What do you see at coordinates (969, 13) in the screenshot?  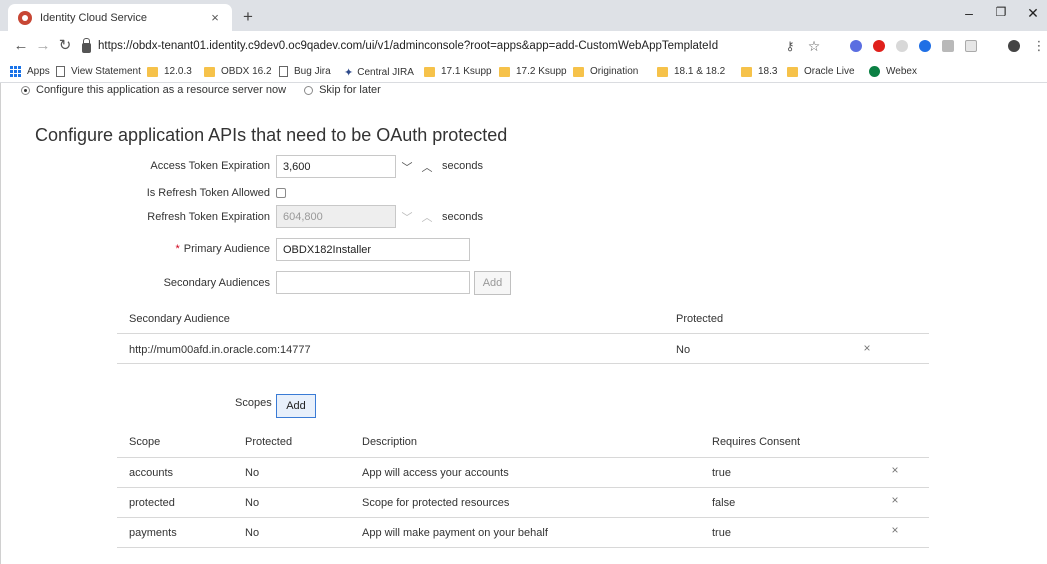 I see `minimize-icon: –` at bounding box center [969, 13].